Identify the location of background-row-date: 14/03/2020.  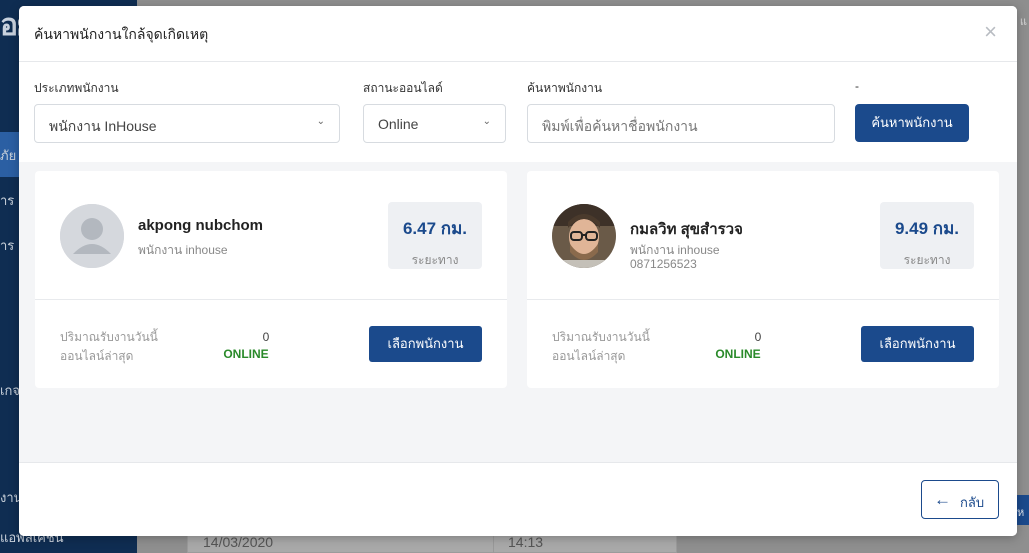
(238, 542).